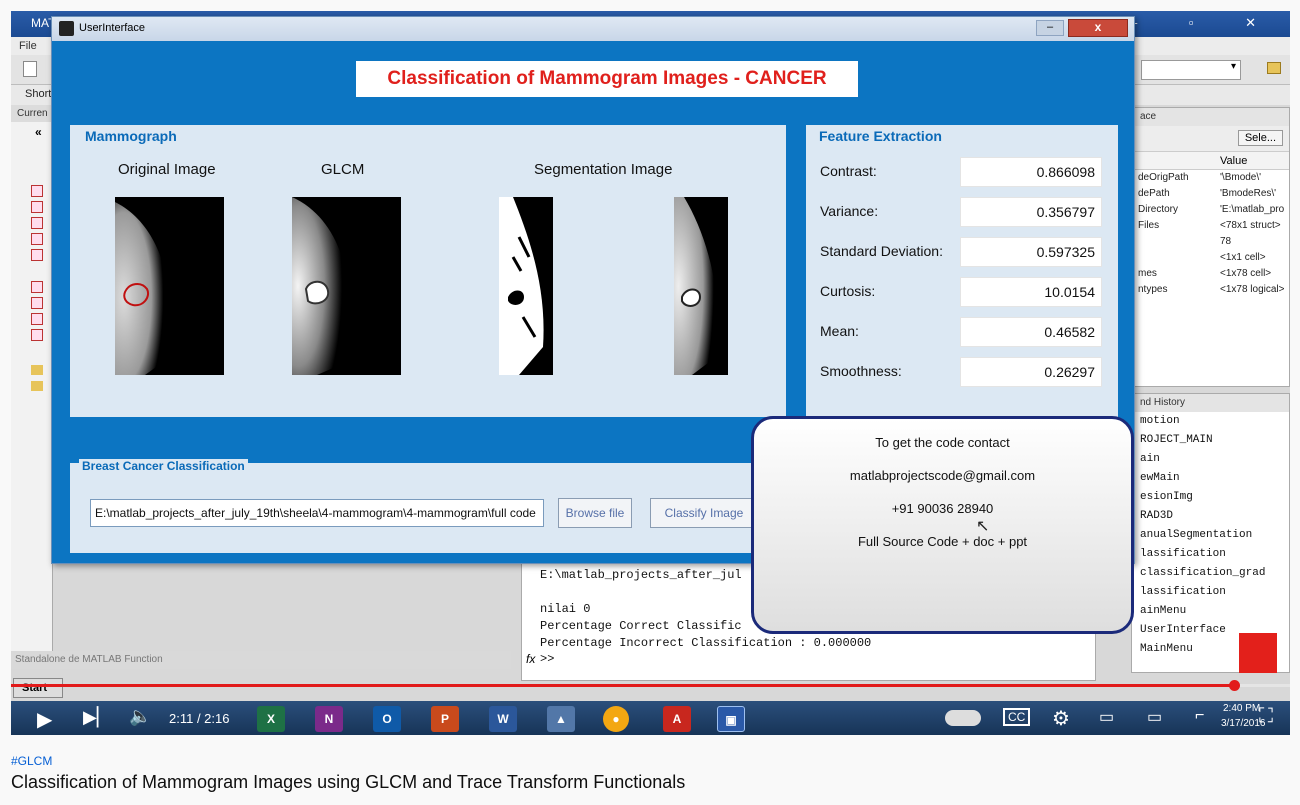 The height and width of the screenshot is (805, 1300). I want to click on path-dropdown: ▾, so click(1191, 70).